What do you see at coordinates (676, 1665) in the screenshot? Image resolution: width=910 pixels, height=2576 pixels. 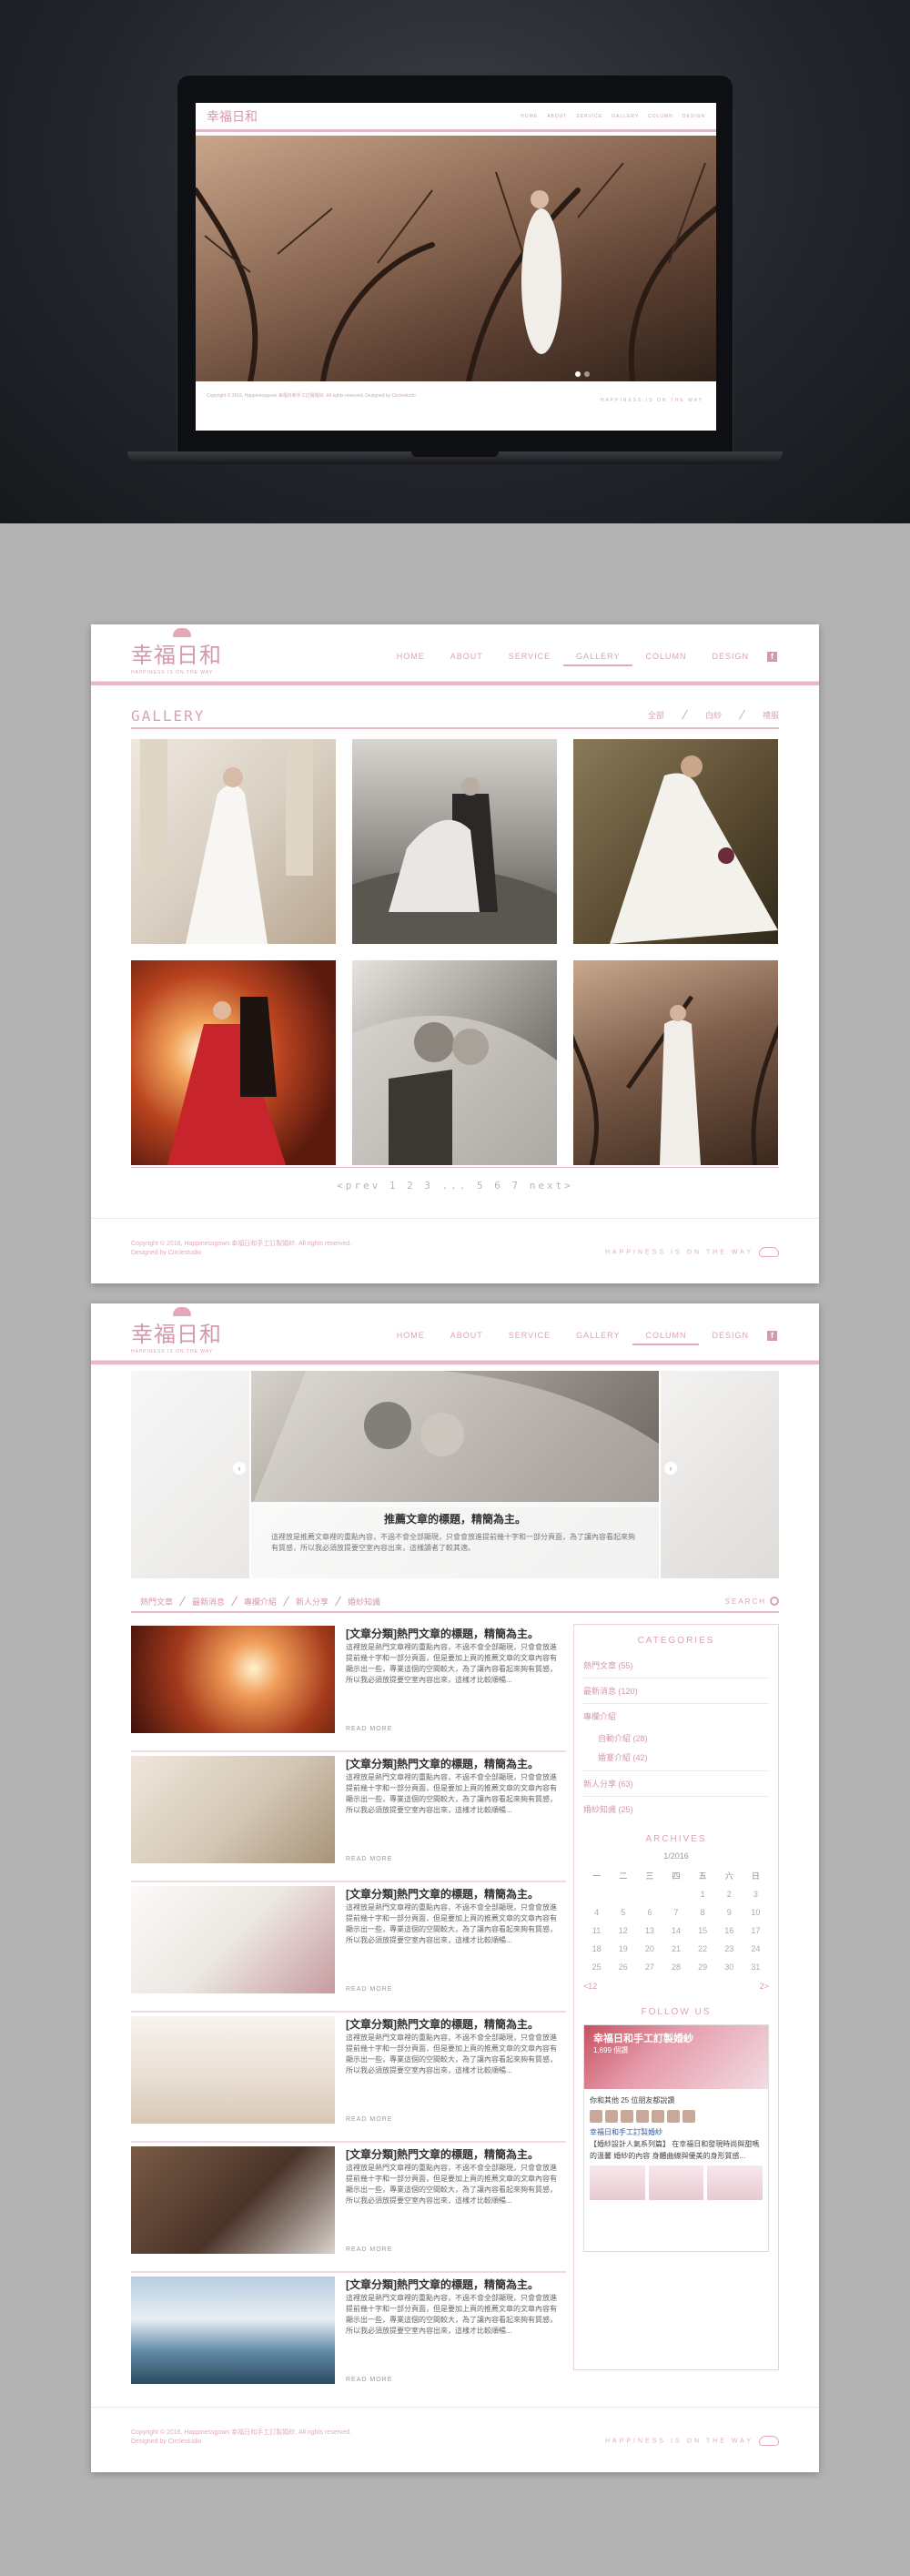 I see `sidebar-item: 熱門文章 (55)` at bounding box center [676, 1665].